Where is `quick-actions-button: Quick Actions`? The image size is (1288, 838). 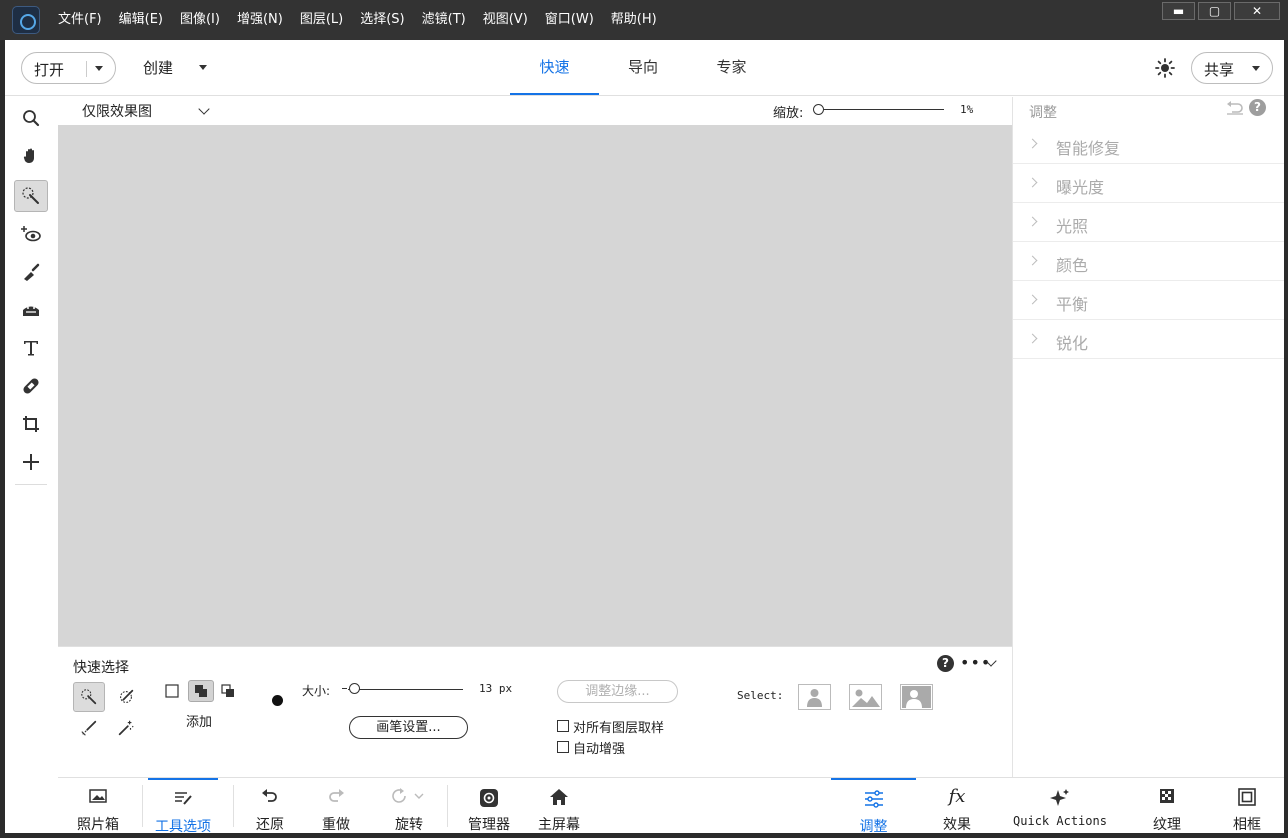 quick-actions-button: Quick Actions is located at coordinates (1060, 806).